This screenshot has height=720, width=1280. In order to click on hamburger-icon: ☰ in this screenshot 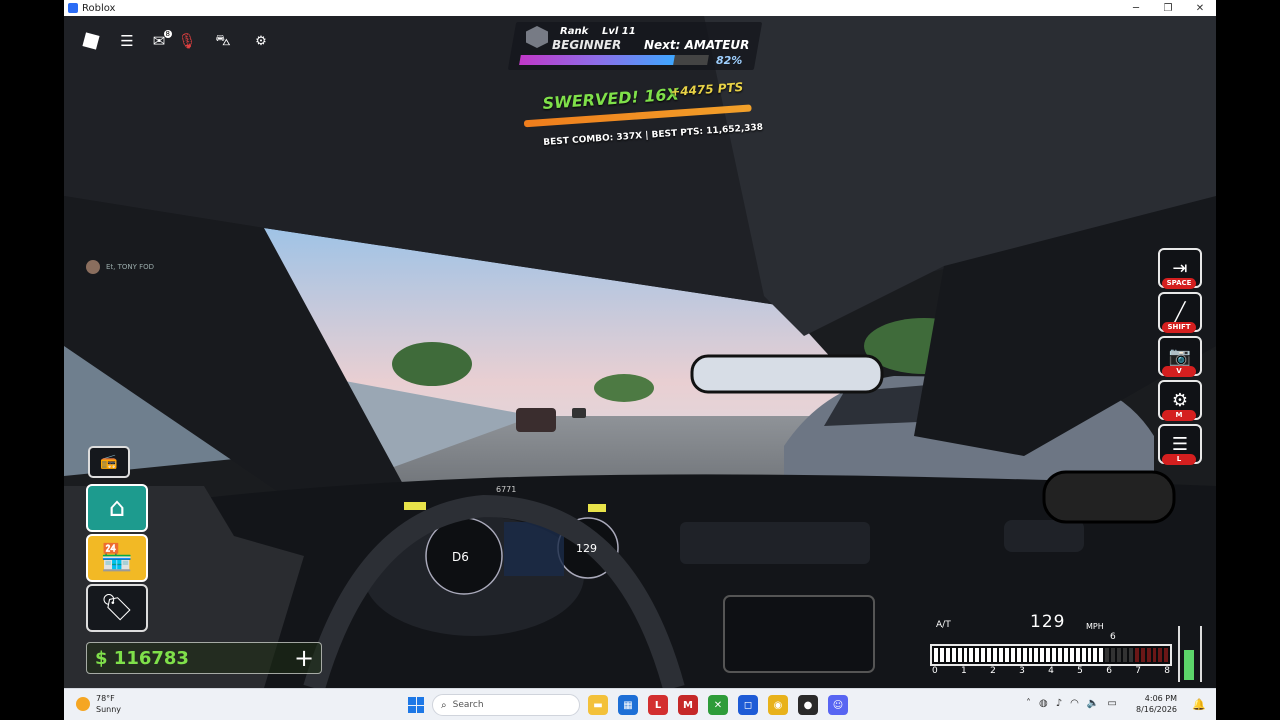, I will do `click(127, 41)`.